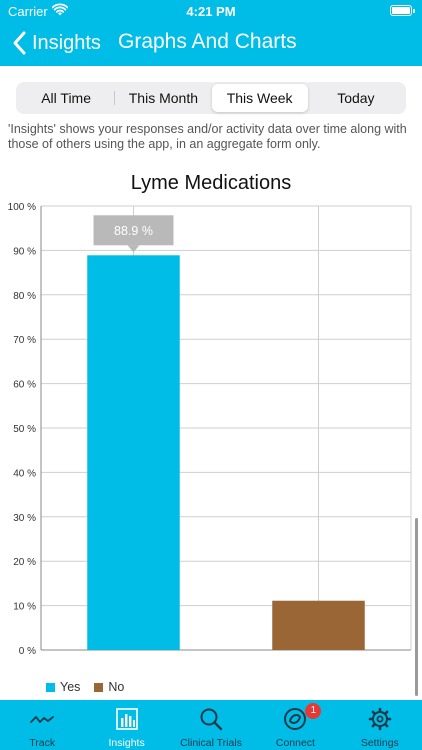 The width and height of the screenshot is (422, 750). What do you see at coordinates (42, 725) in the screenshot?
I see `tab-track: Track` at bounding box center [42, 725].